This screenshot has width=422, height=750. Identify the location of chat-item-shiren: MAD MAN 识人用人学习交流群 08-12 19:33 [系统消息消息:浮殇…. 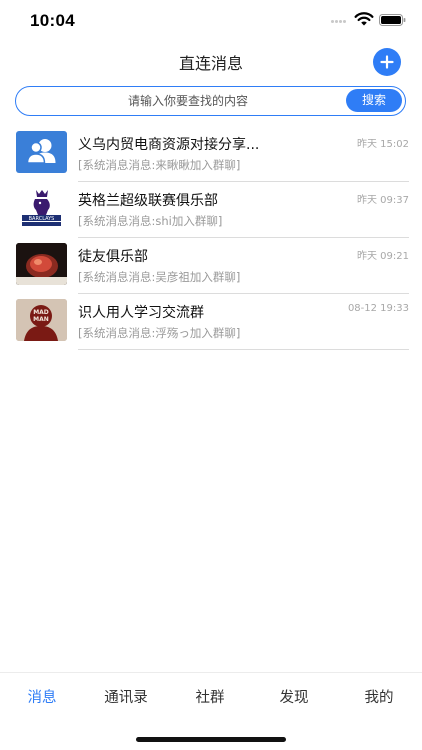
(211, 322).